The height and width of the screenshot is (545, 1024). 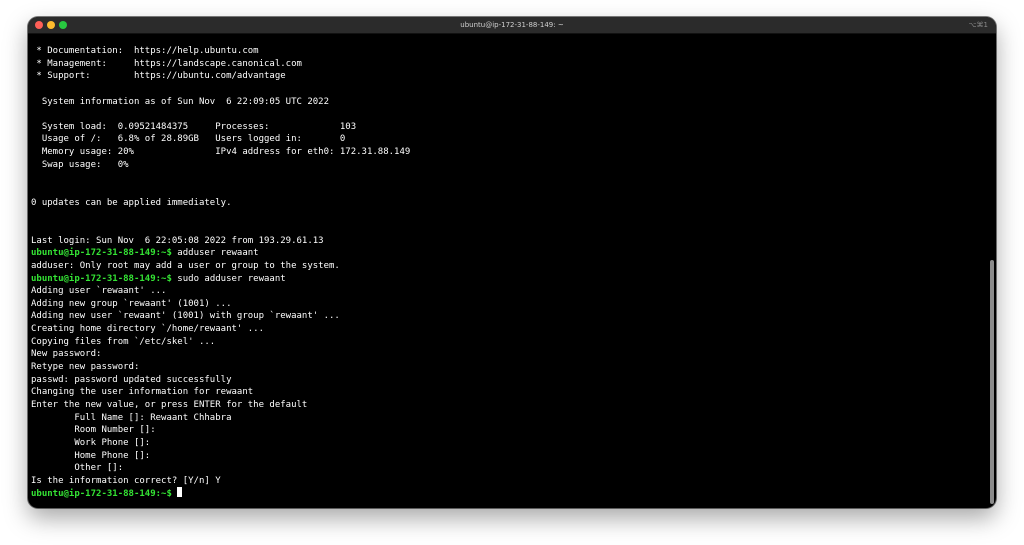 What do you see at coordinates (508, 165) in the screenshot?
I see `output-line: Swap usage: 0%` at bounding box center [508, 165].